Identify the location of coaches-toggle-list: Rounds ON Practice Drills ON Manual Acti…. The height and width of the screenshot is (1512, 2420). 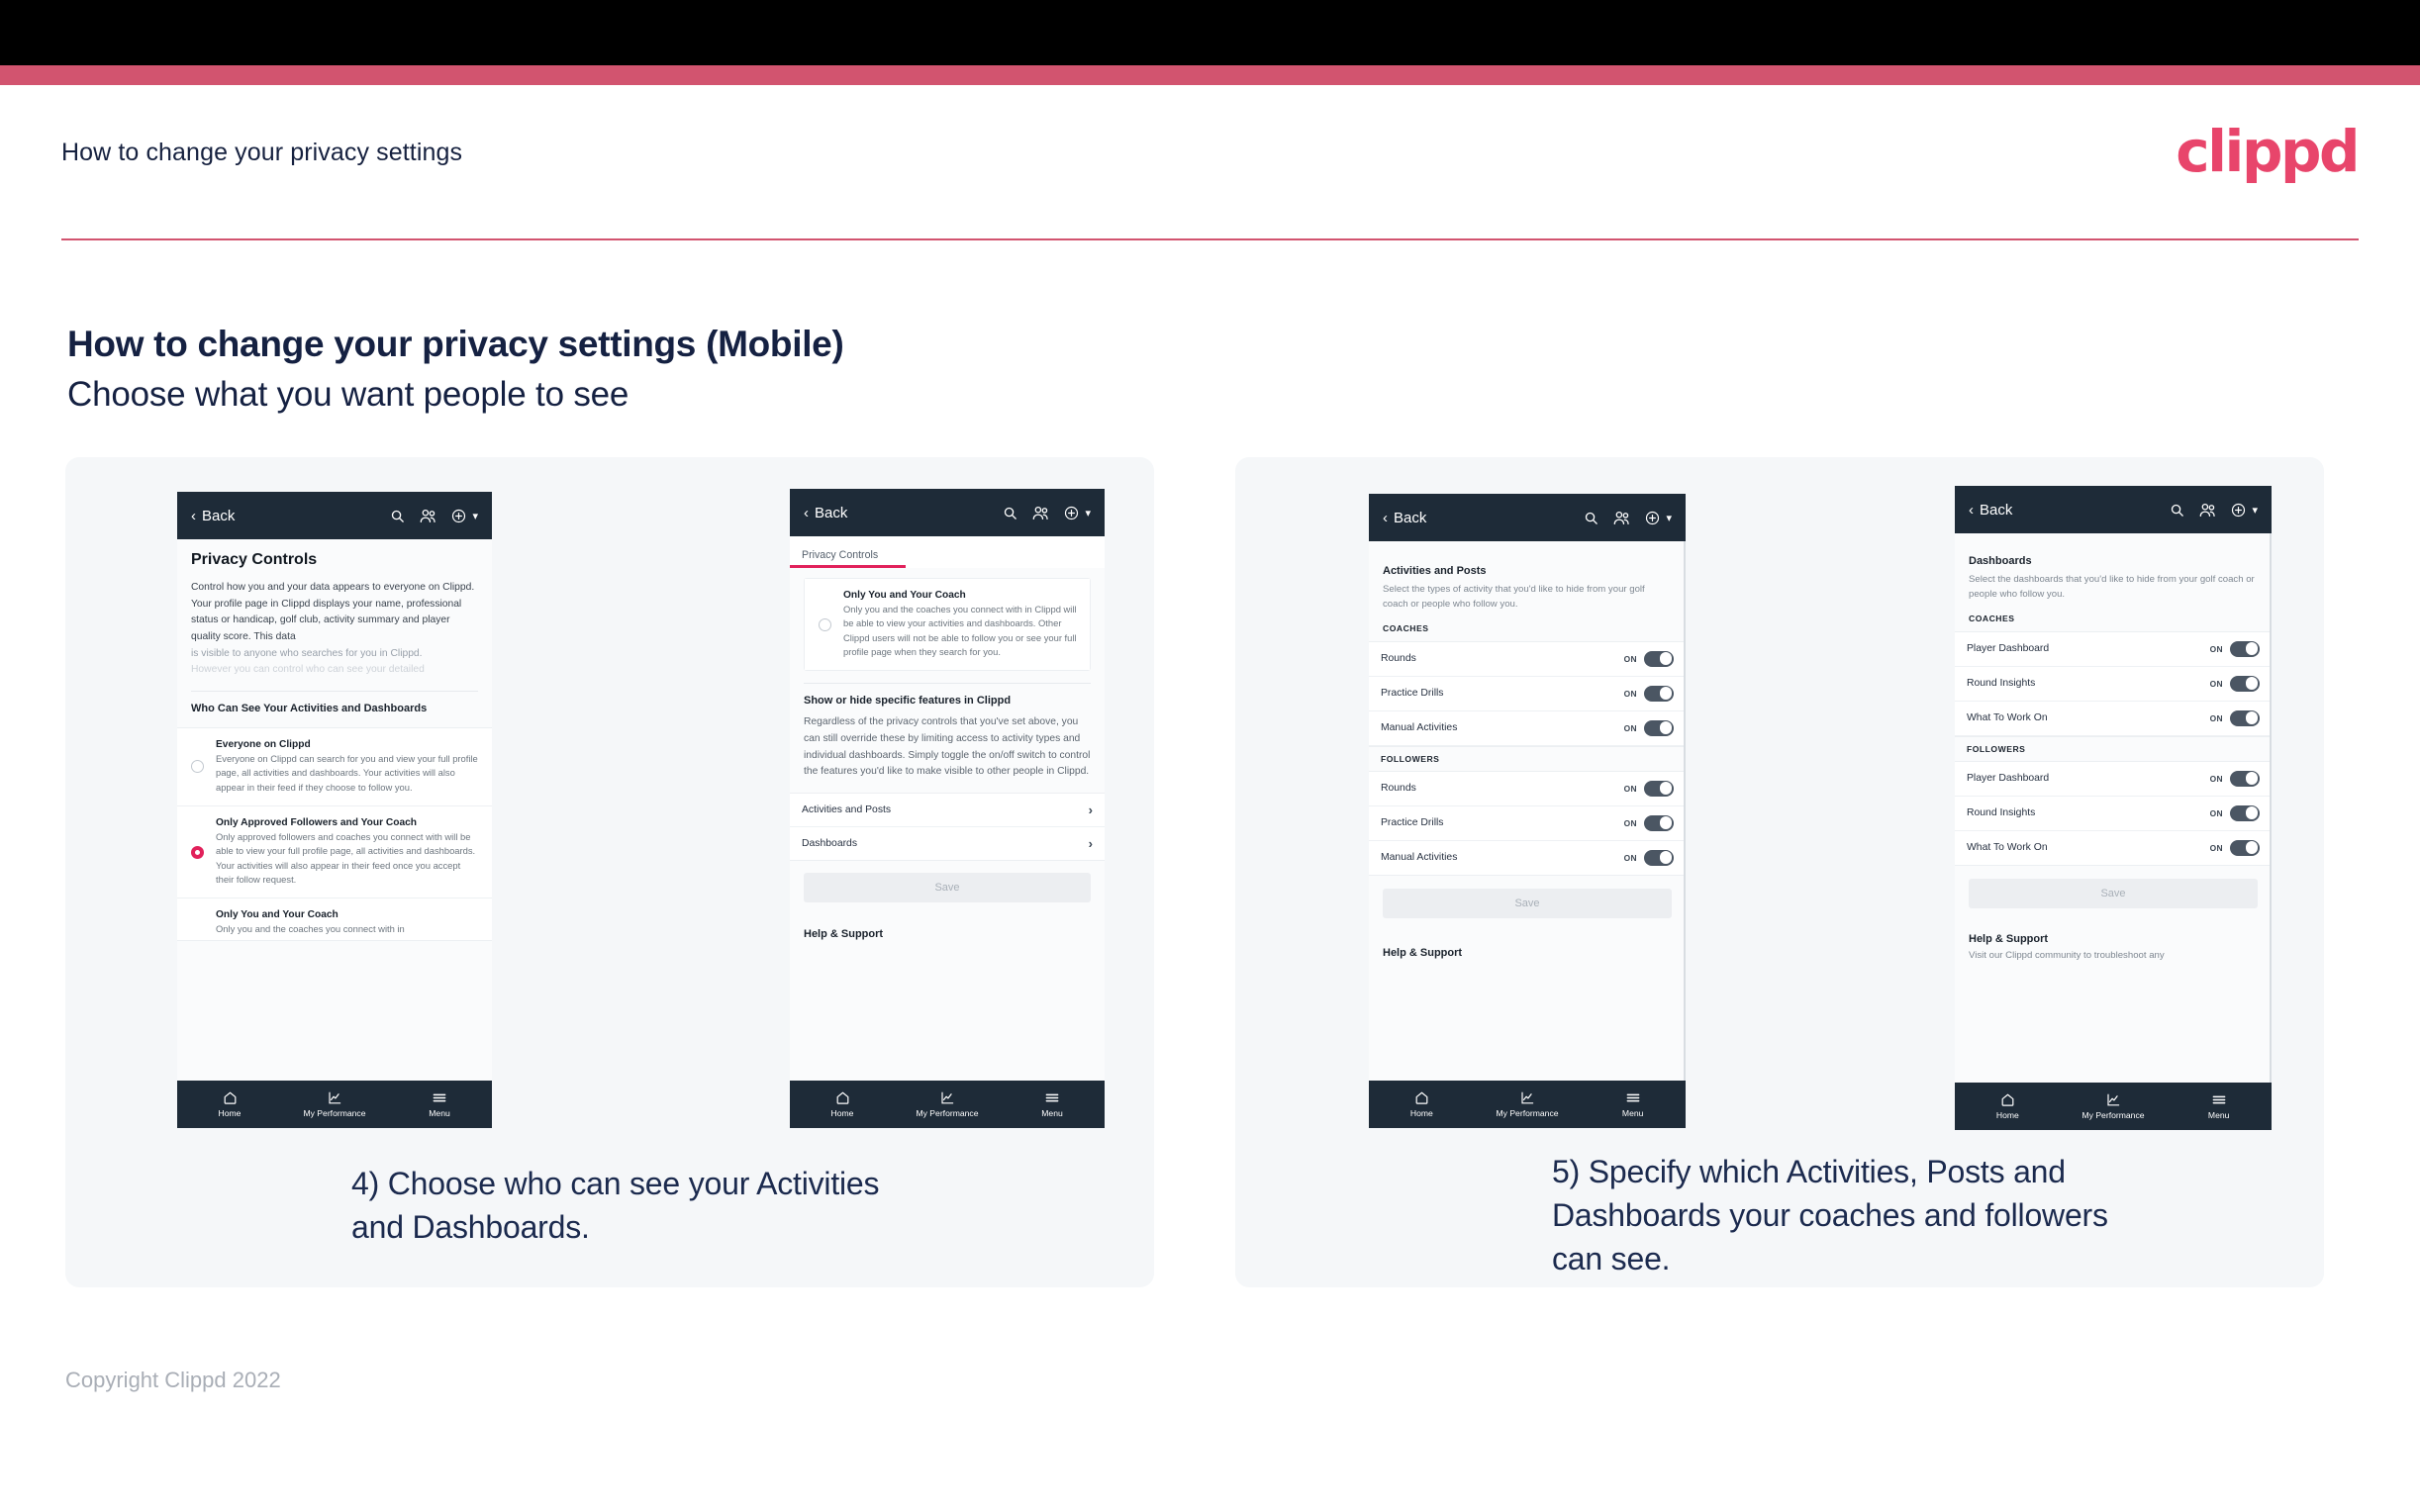
(1527, 694).